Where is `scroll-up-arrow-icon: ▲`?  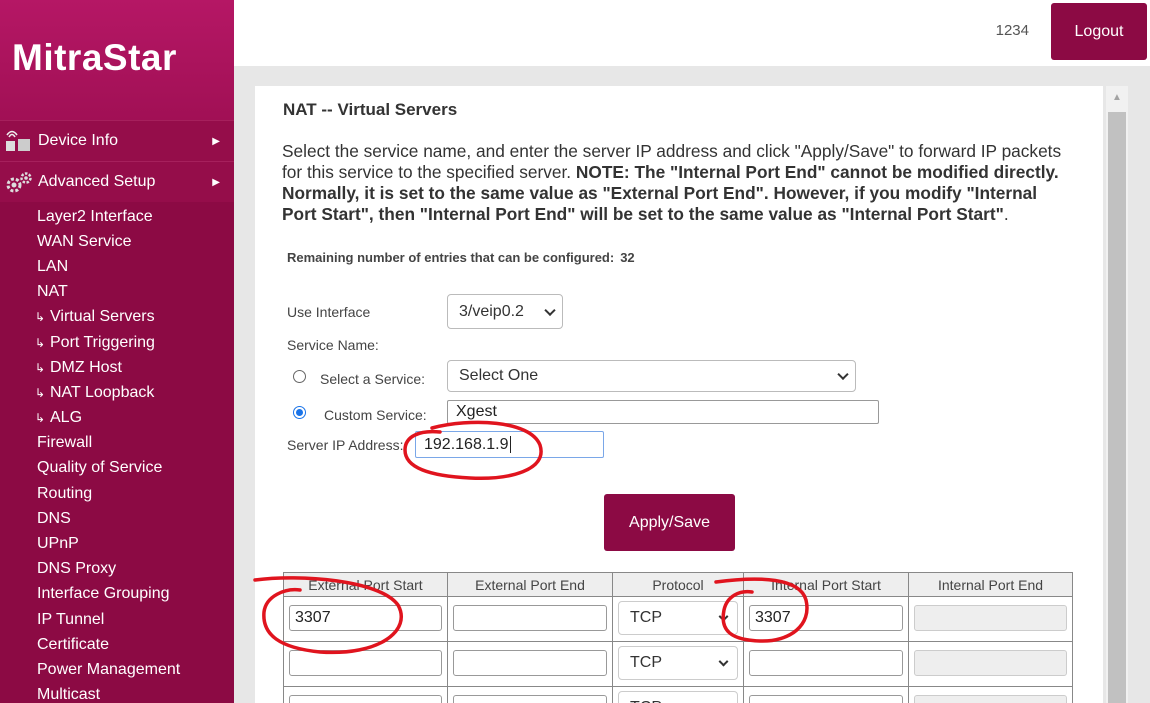 scroll-up-arrow-icon: ▲ is located at coordinates (1117, 97).